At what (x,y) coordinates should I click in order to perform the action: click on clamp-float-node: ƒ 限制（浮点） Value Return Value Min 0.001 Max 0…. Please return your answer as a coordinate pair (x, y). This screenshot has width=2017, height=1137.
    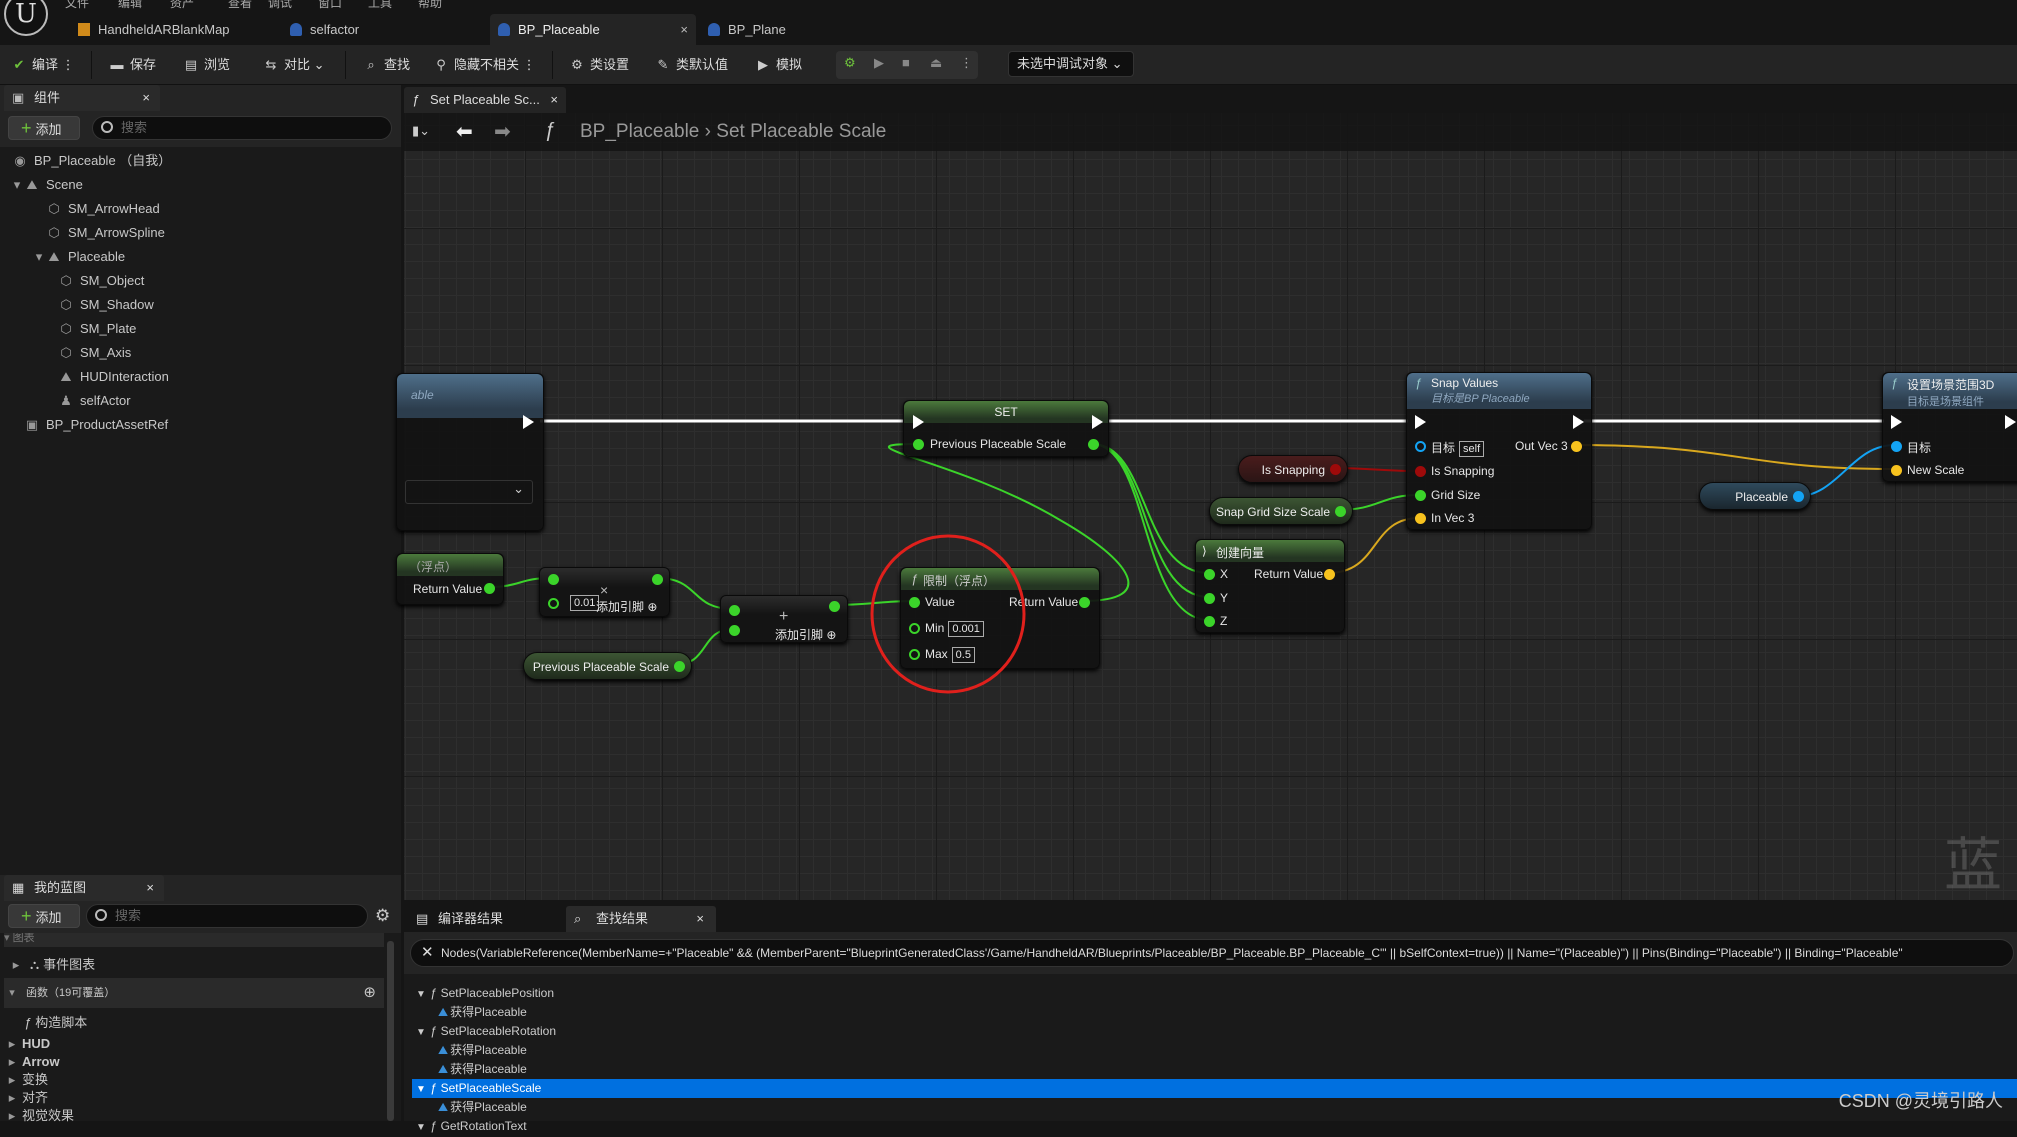
    Looking at the image, I should click on (1000, 618).